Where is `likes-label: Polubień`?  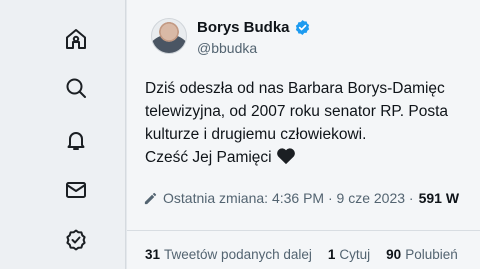 likes-label: Polubień is located at coordinates (431, 254).